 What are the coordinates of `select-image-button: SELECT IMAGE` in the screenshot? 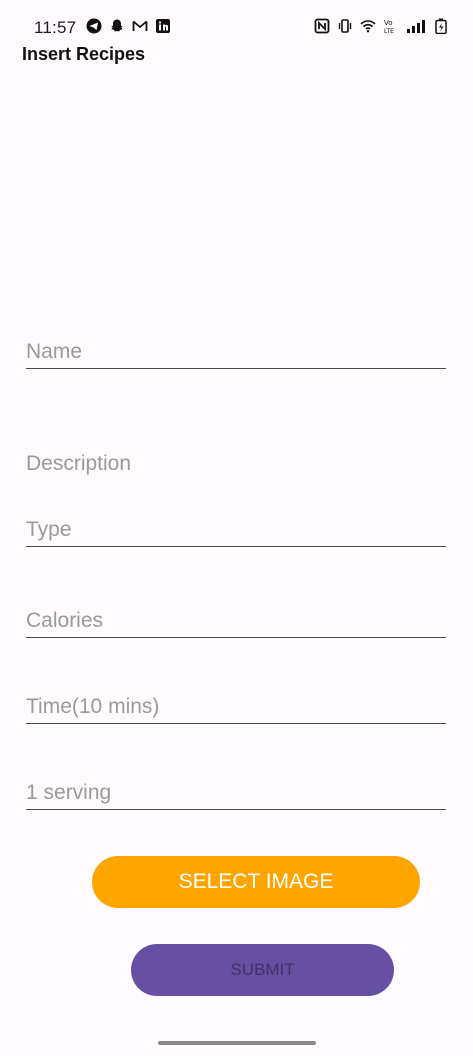 It's located at (256, 882).